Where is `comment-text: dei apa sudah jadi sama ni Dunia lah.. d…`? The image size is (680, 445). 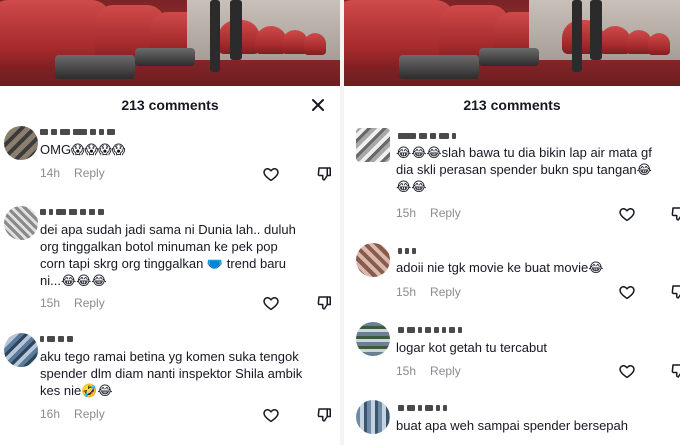
comment-text: dei apa sudah jadi sama ni Dunia lah.. d… is located at coordinates (168, 255).